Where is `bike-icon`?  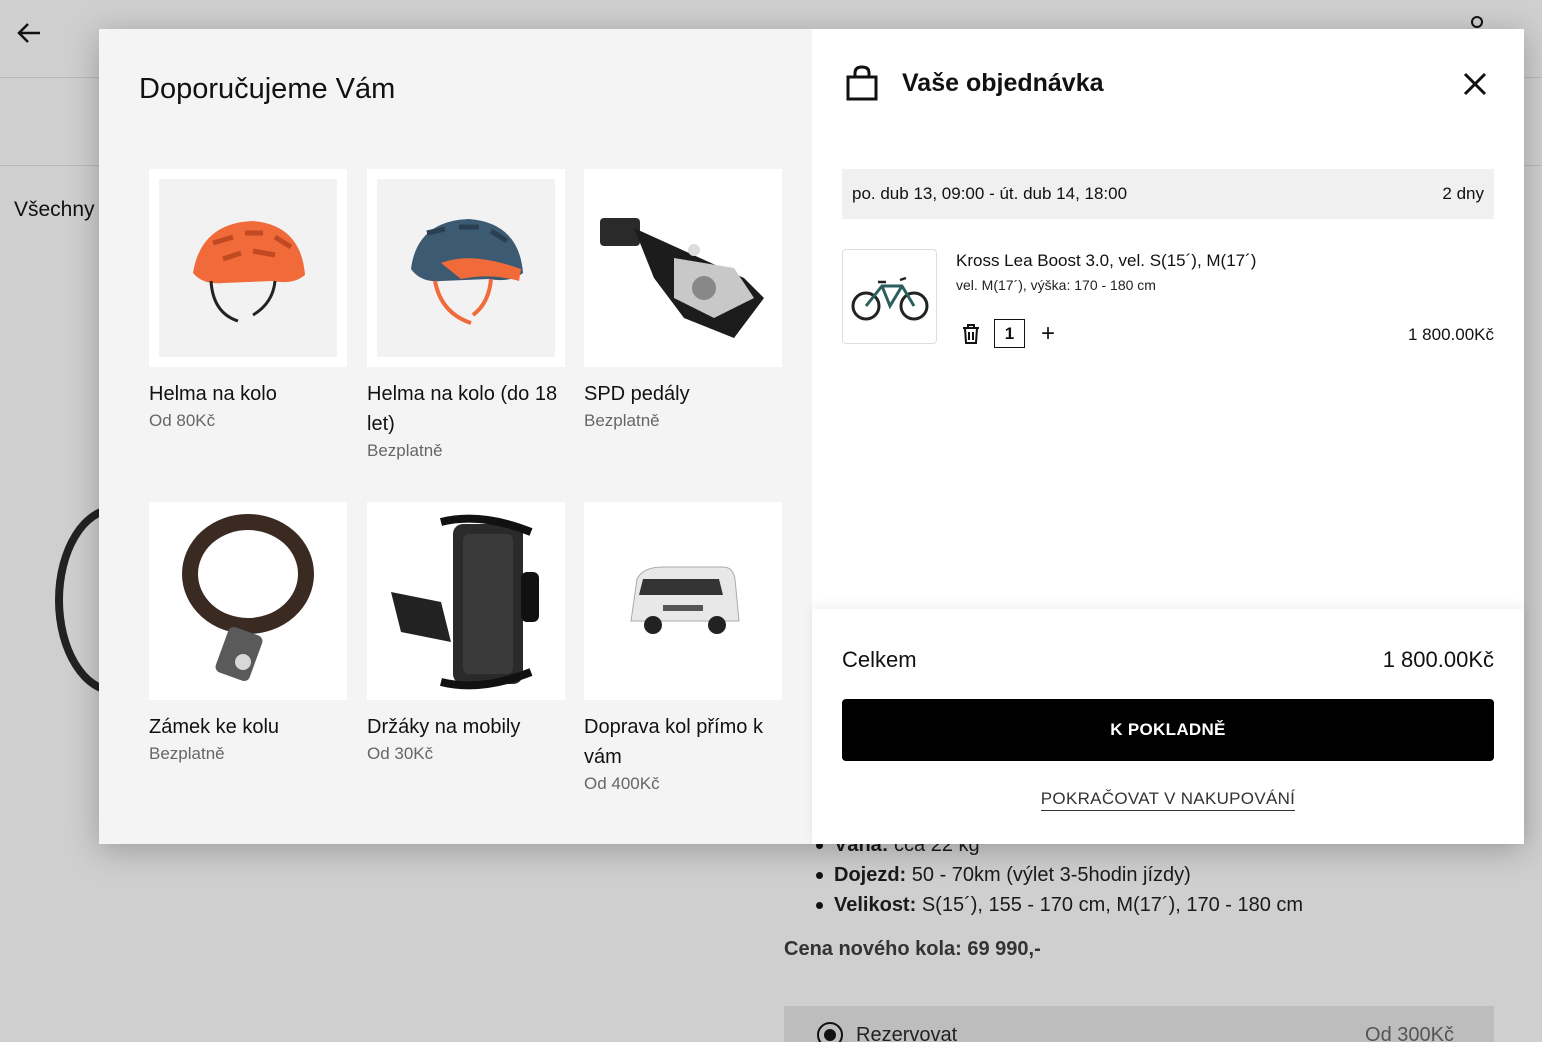
bike-icon is located at coordinates (889, 298).